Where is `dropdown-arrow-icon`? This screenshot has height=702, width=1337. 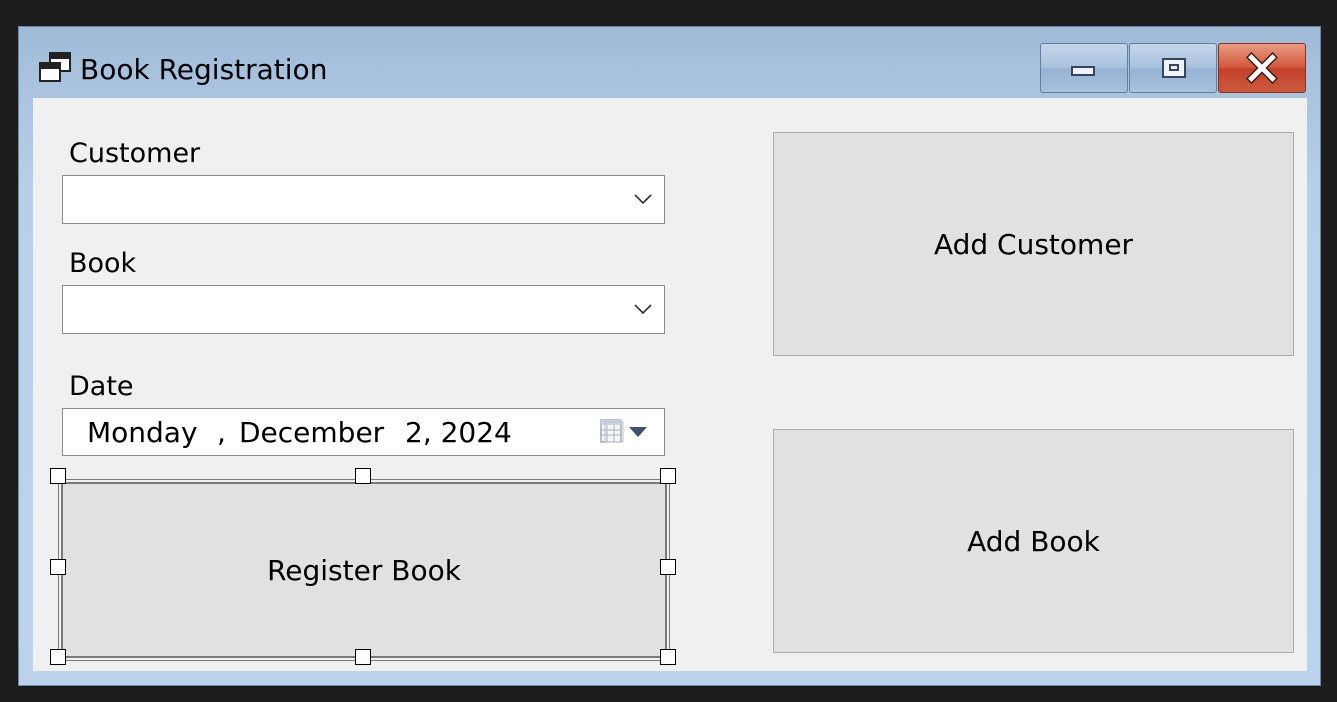 dropdown-arrow-icon is located at coordinates (638, 432).